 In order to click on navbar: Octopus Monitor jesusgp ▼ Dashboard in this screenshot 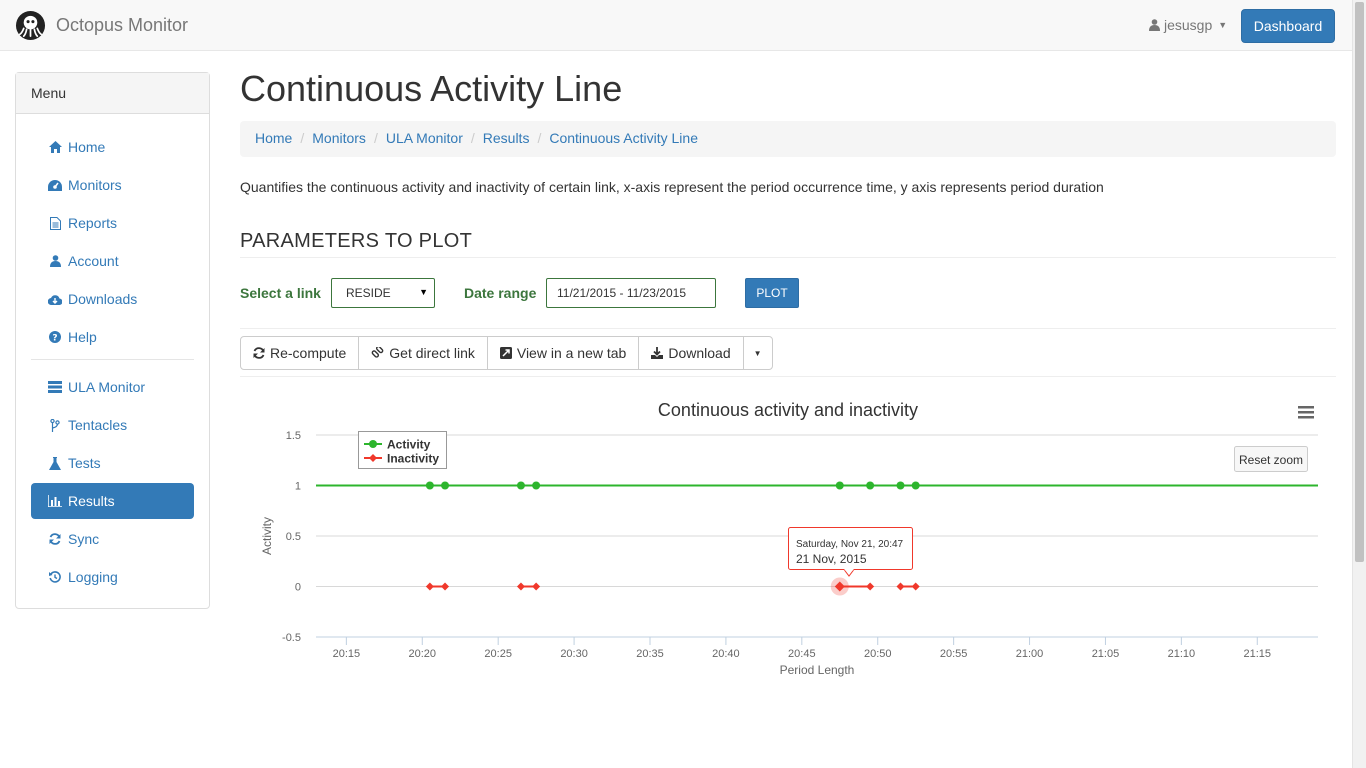, I will do `click(676, 25)`.